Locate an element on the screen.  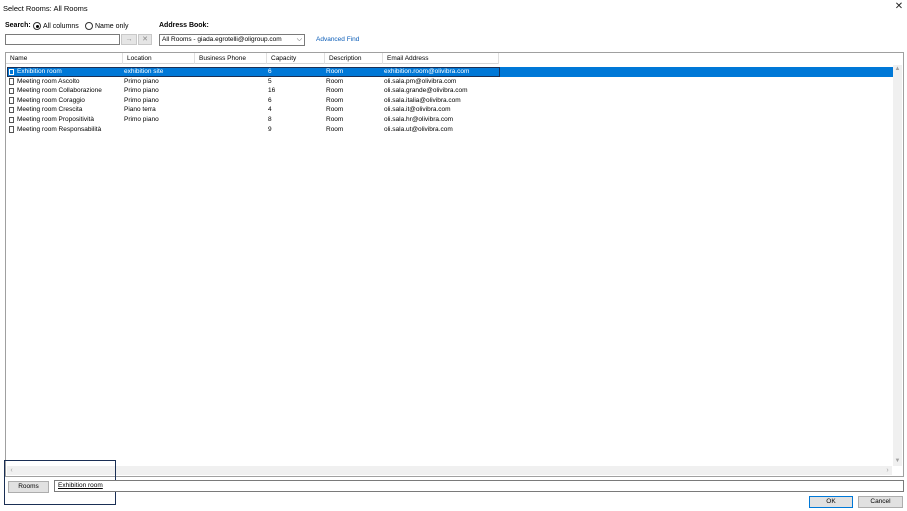
cell-name: Exhibition room is located at coordinates (39, 71).